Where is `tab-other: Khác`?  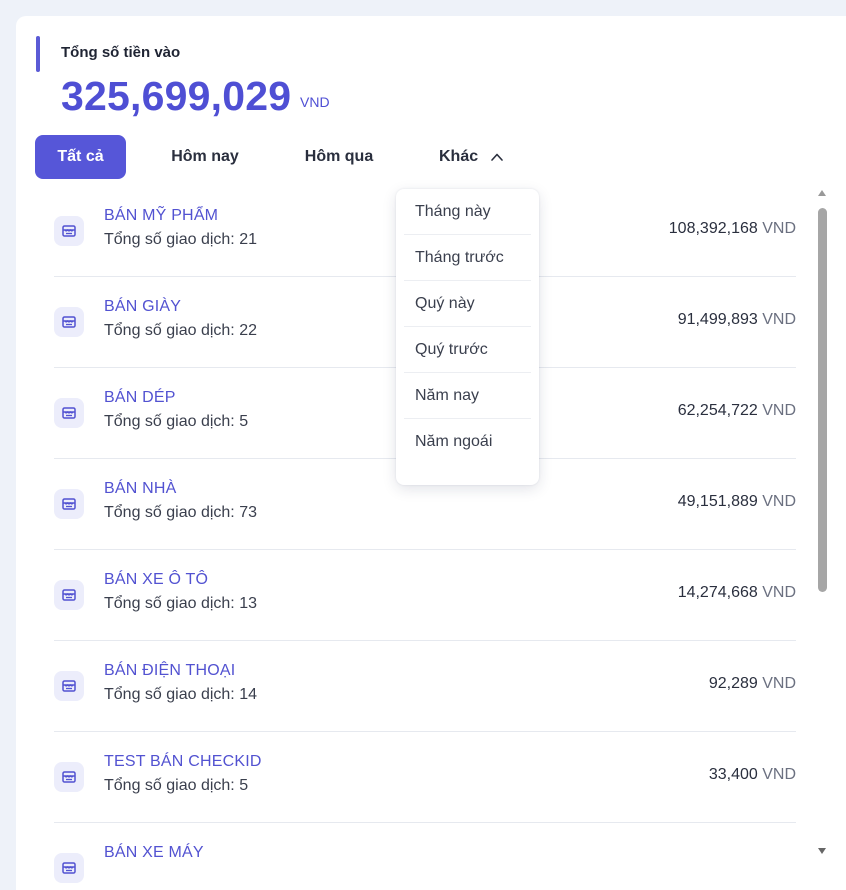
tab-other: Khác is located at coordinates (483, 157).